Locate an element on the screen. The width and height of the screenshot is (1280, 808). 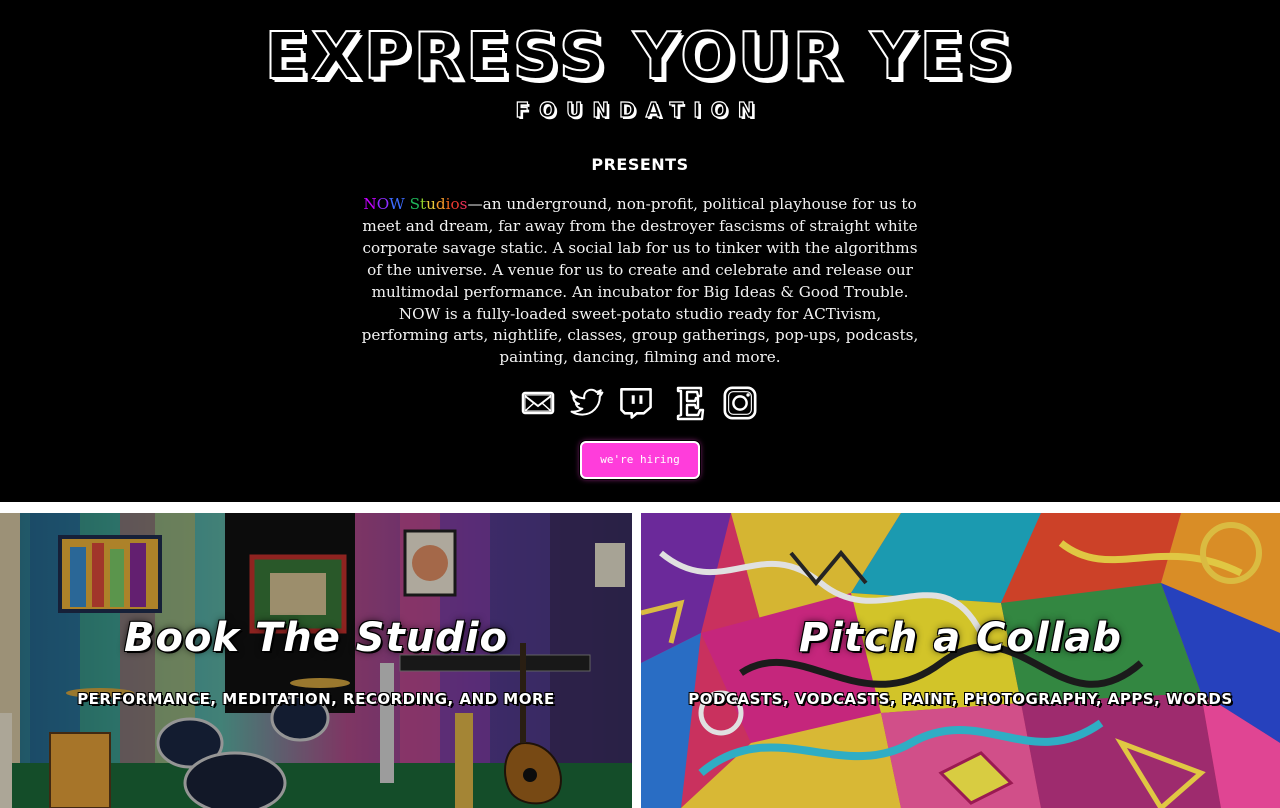
site-title: EXPRESS YOUR YES is located at coordinates (640, 57).